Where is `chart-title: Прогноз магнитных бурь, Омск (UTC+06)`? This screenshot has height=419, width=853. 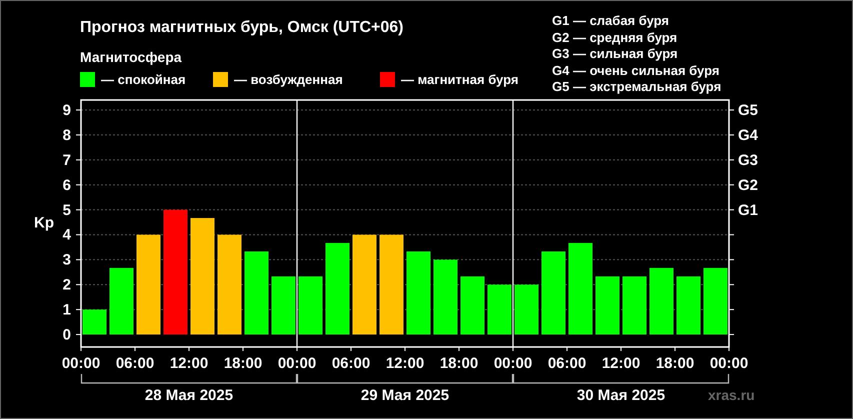 chart-title: Прогноз магнитных бурь, Омск (UTC+06) is located at coordinates (242, 28).